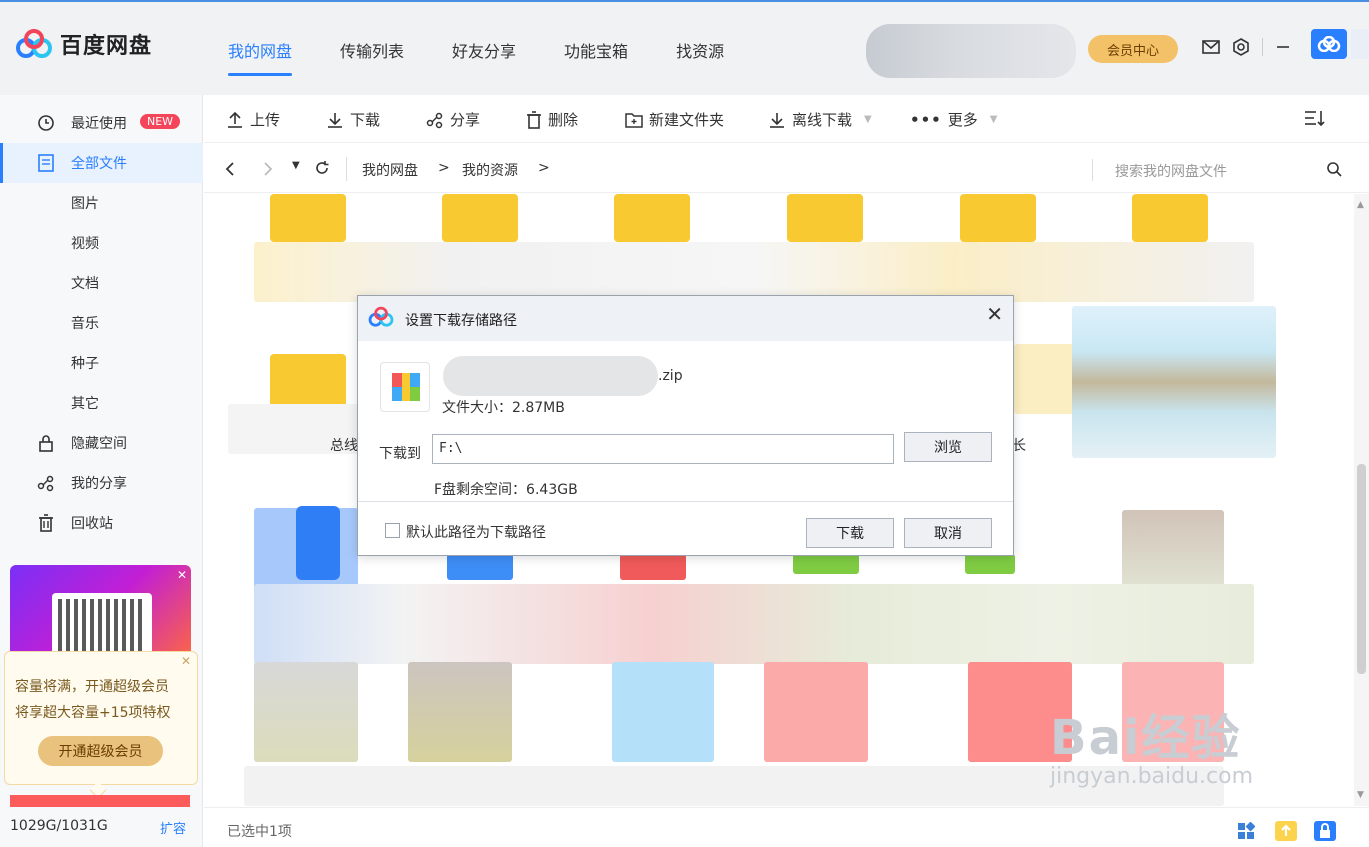 This screenshot has height=847, width=1369. What do you see at coordinates (962, 120) in the screenshot?
I see `more-label: 更多` at bounding box center [962, 120].